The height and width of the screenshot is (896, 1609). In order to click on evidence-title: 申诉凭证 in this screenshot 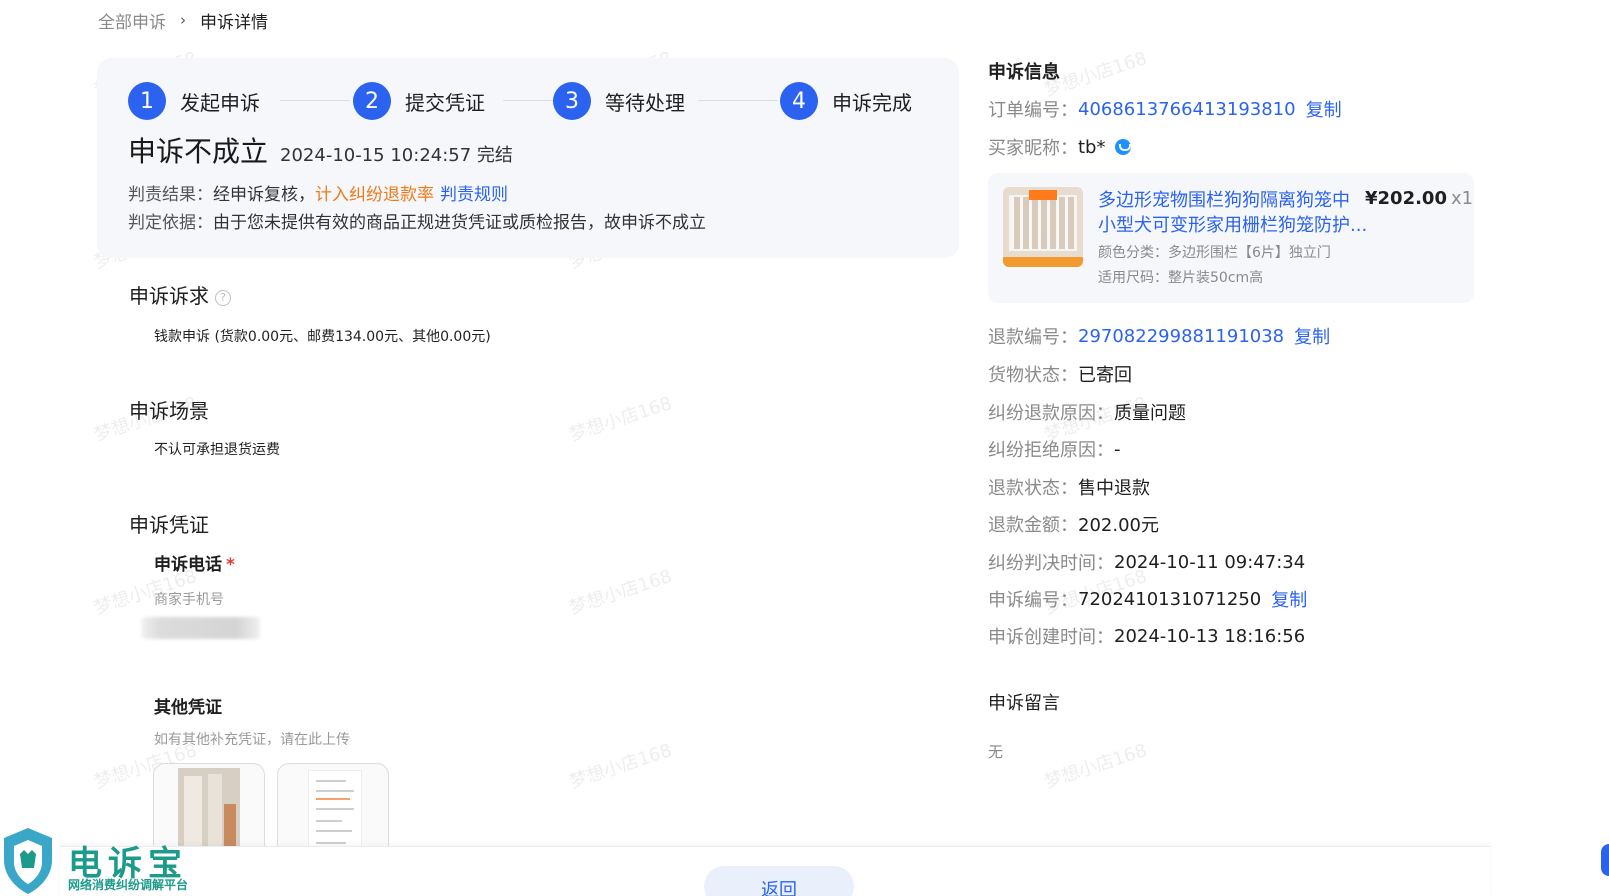, I will do `click(169, 525)`.